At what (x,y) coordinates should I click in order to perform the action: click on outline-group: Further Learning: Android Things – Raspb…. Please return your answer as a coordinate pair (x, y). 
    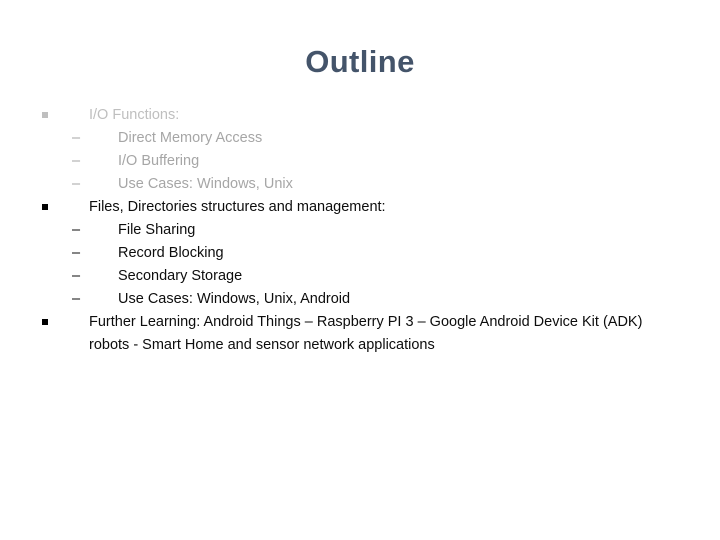
    Looking at the image, I should click on (360, 334).